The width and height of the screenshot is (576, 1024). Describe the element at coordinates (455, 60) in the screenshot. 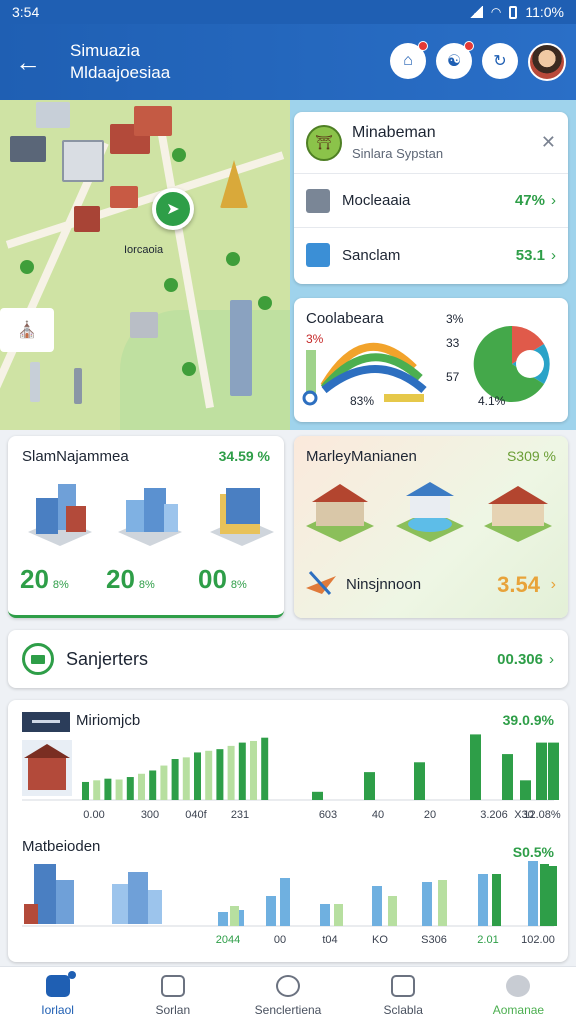

I see `network-alert-icon: ☯` at that location.